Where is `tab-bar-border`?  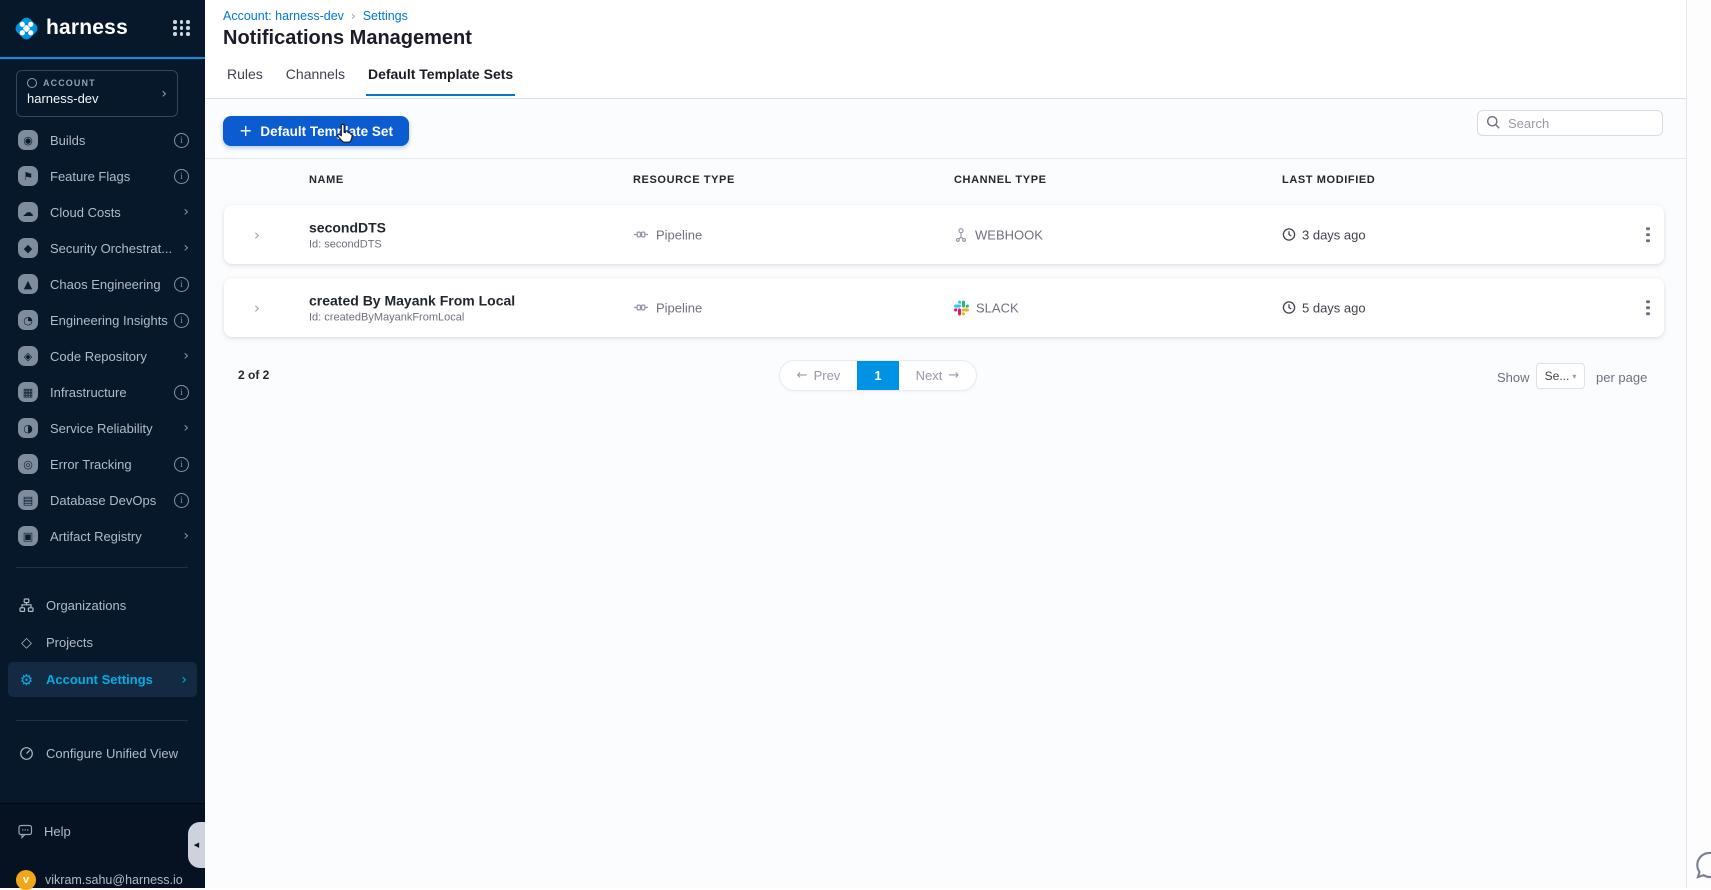 tab-bar-border is located at coordinates (945, 98).